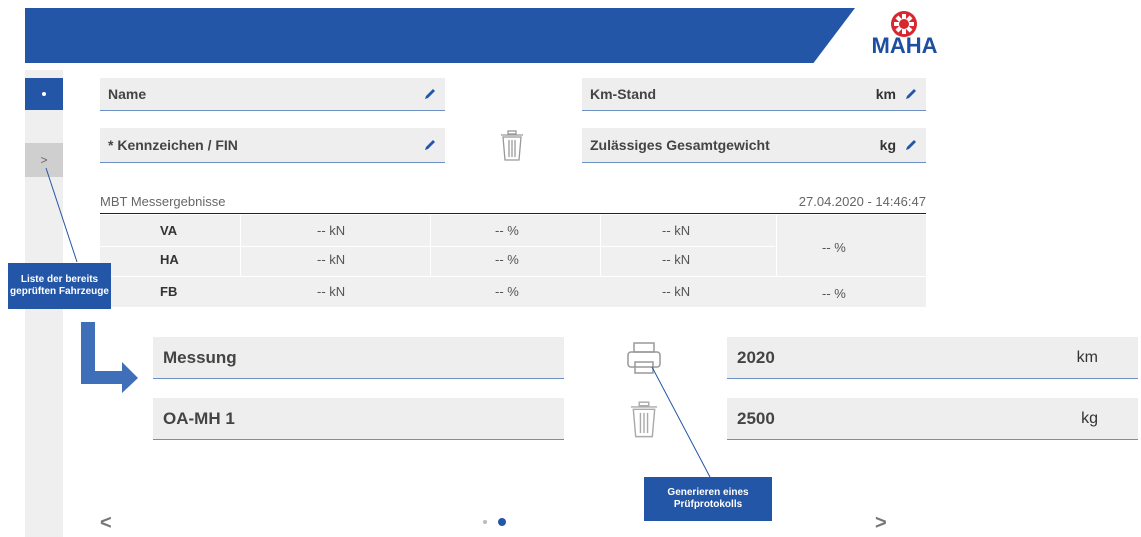 The image size is (1141, 537). What do you see at coordinates (109, 357) in the screenshot?
I see `arrow-icon` at bounding box center [109, 357].